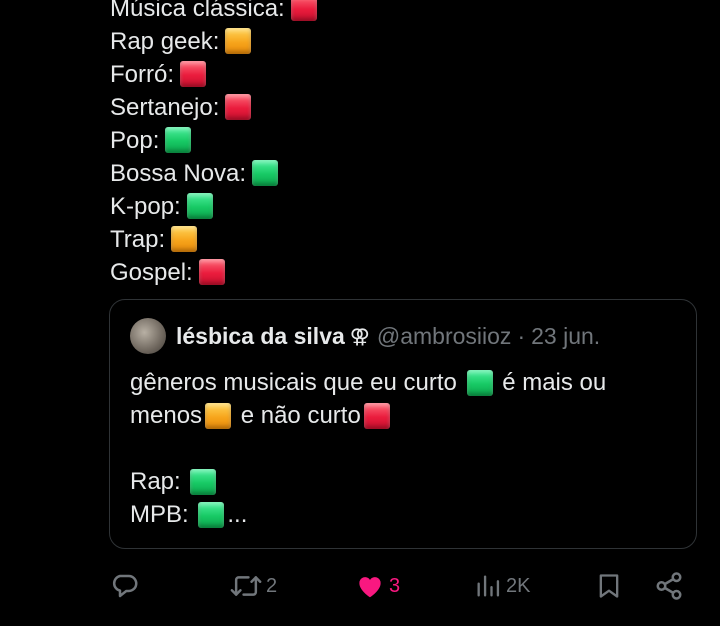  Describe the element at coordinates (213, 239) in the screenshot. I see `genre-row-trap: Trap:` at that location.